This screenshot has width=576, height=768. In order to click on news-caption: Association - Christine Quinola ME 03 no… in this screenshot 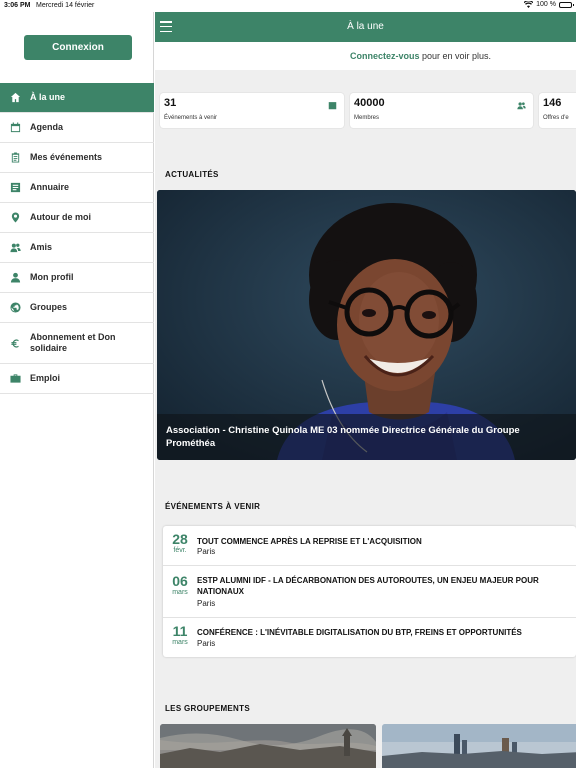, I will do `click(366, 437)`.